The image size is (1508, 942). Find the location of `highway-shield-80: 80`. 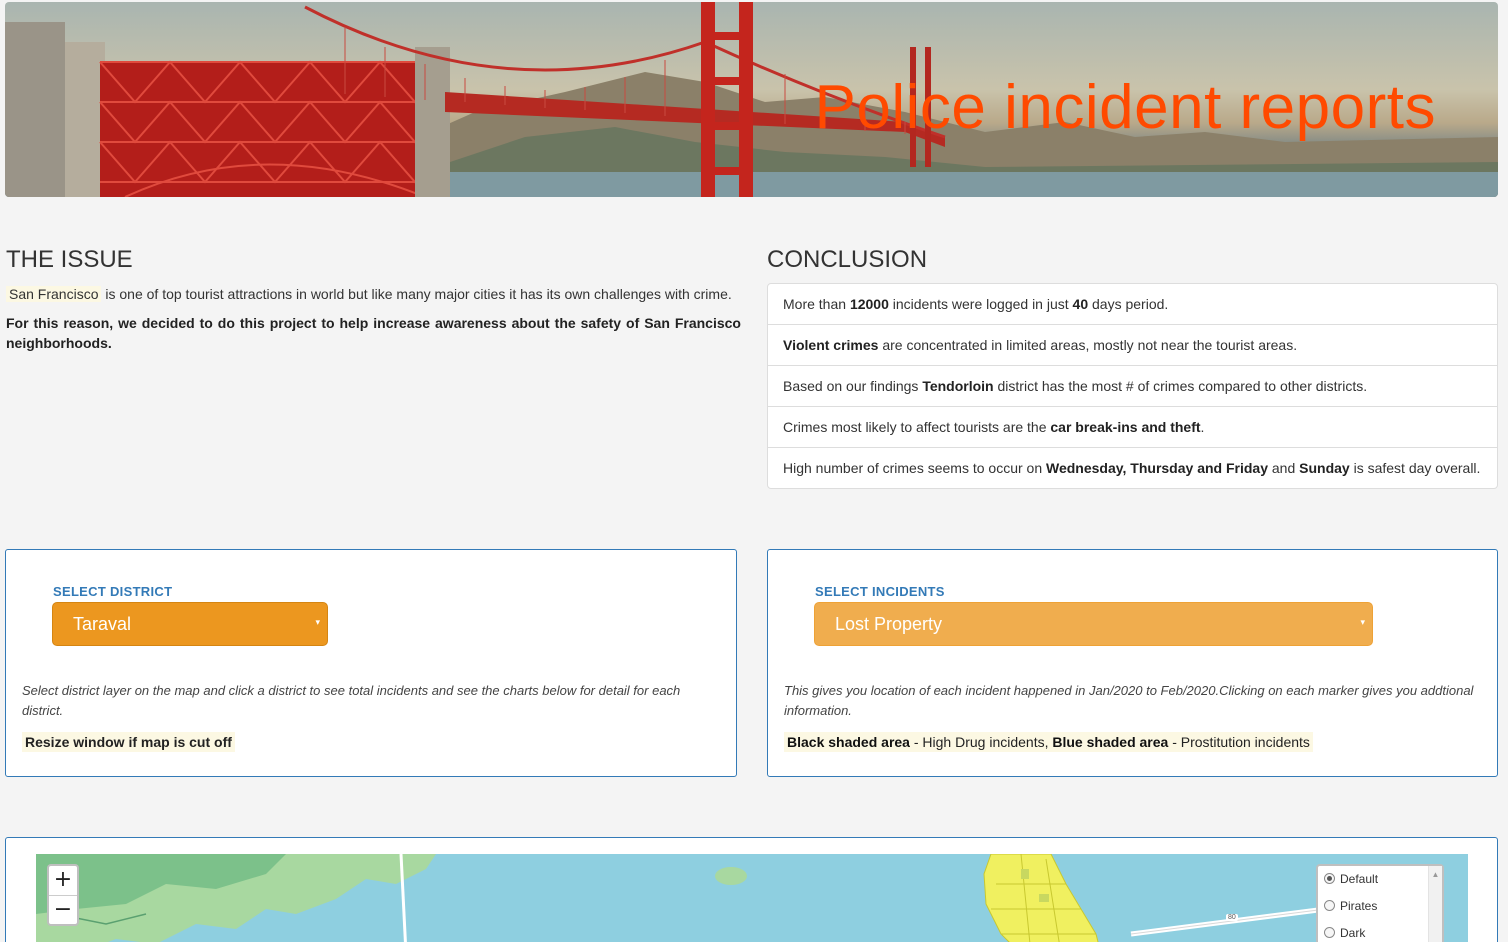

highway-shield-80: 80 is located at coordinates (1232, 917).